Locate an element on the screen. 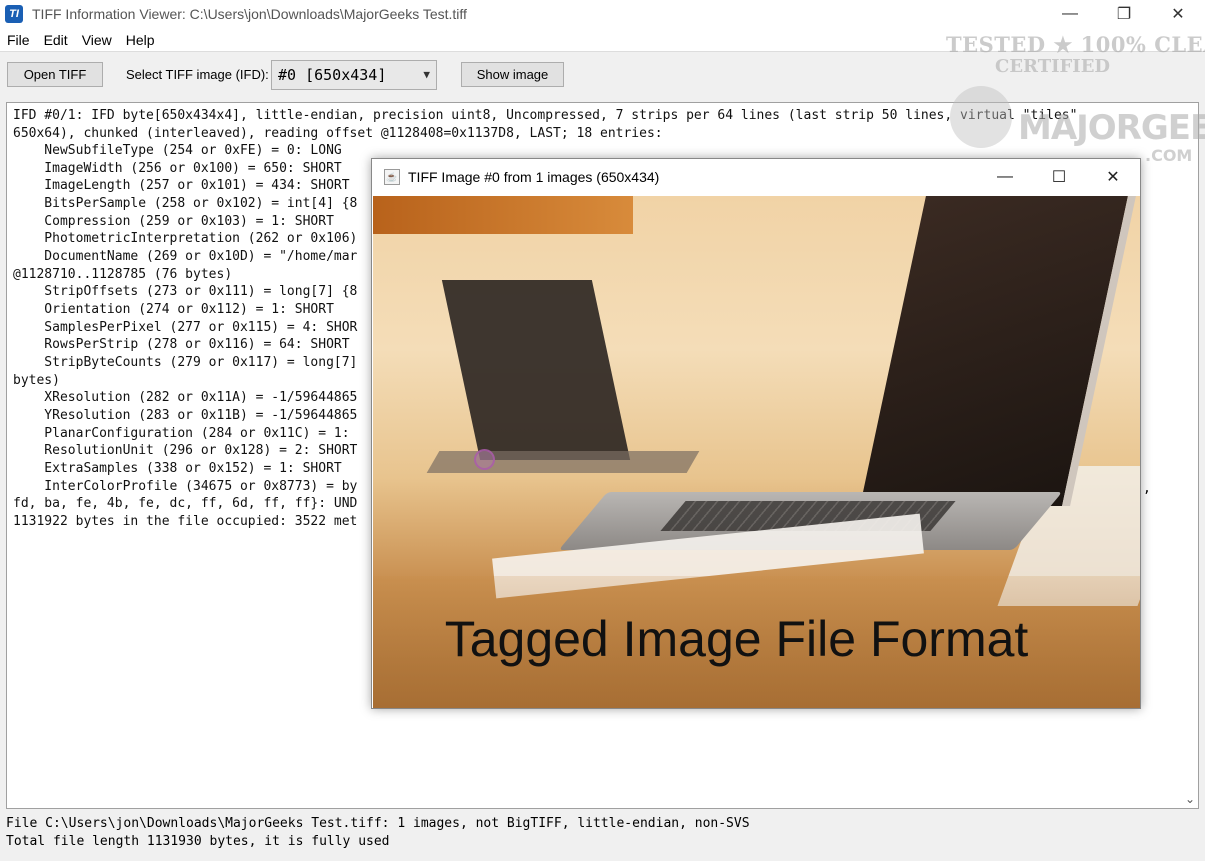 The height and width of the screenshot is (861, 1205). ifd-select-label: Select TIFF image (IFD): is located at coordinates (197, 74).